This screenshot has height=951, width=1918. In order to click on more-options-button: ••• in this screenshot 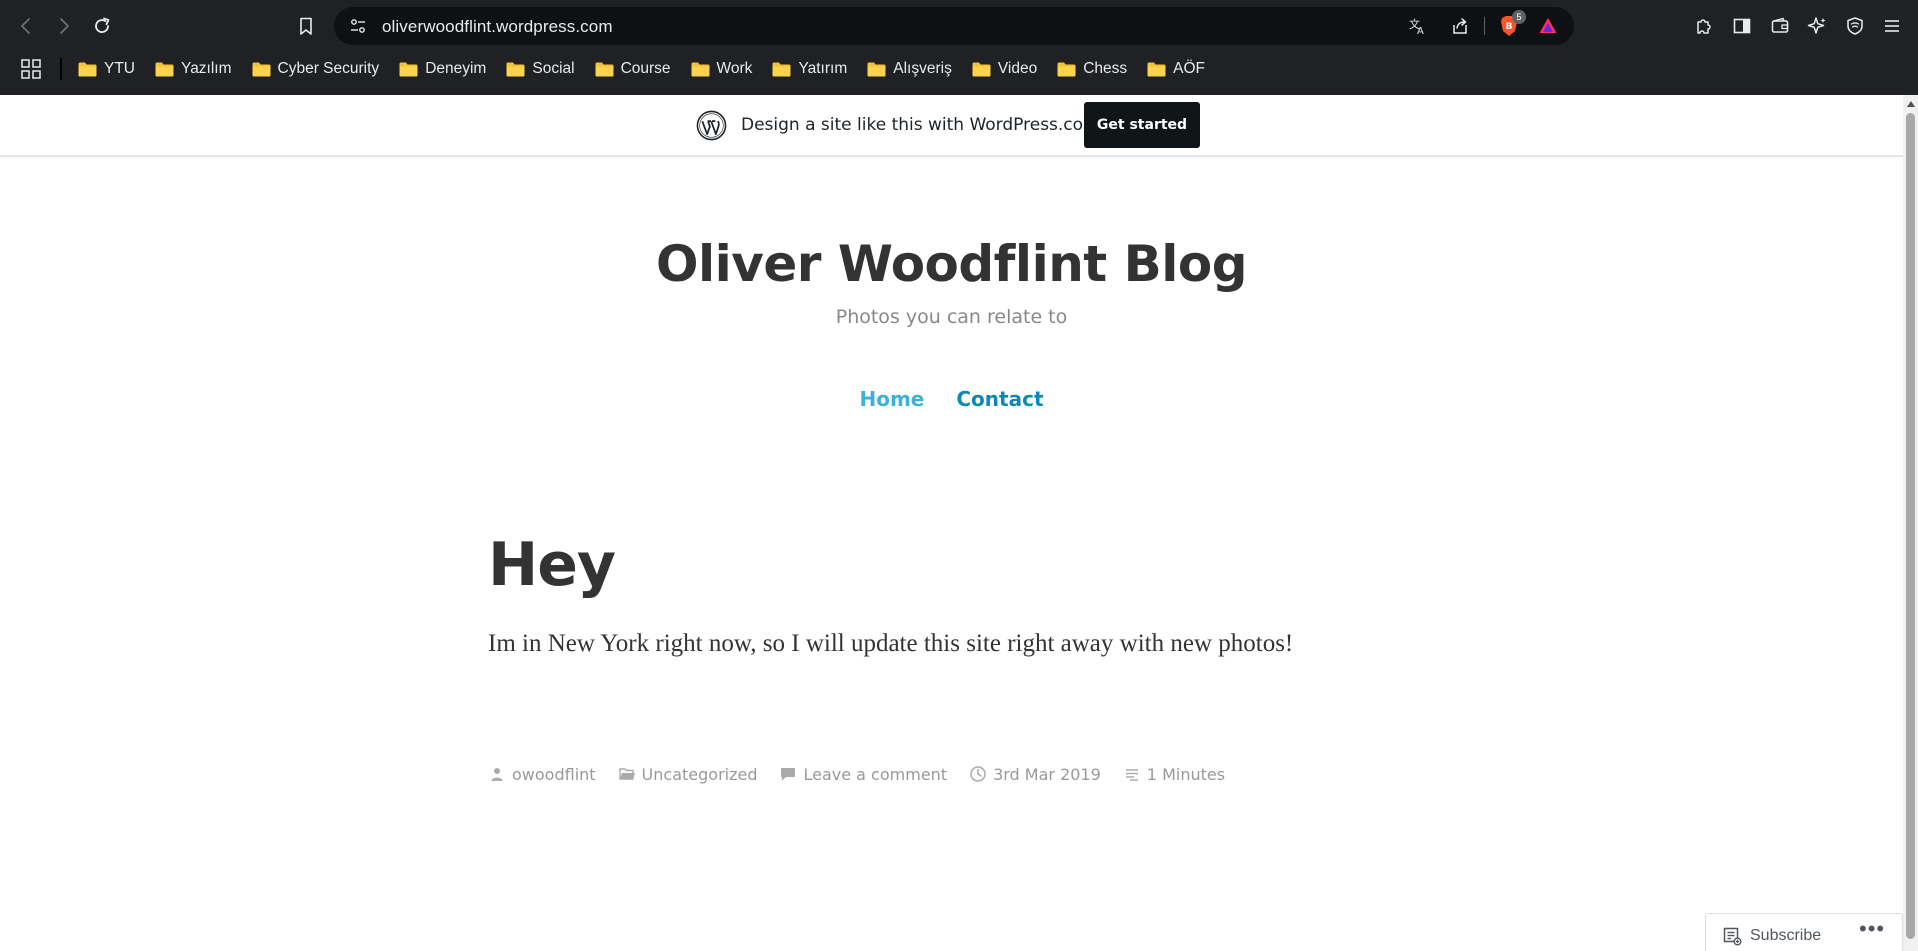, I will do `click(1874, 931)`.